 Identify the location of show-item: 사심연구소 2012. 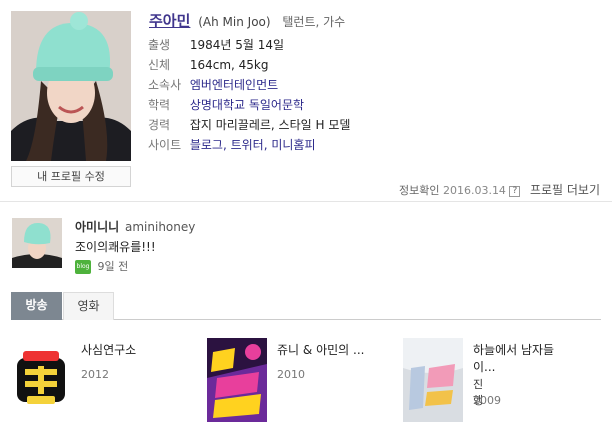
(73, 380).